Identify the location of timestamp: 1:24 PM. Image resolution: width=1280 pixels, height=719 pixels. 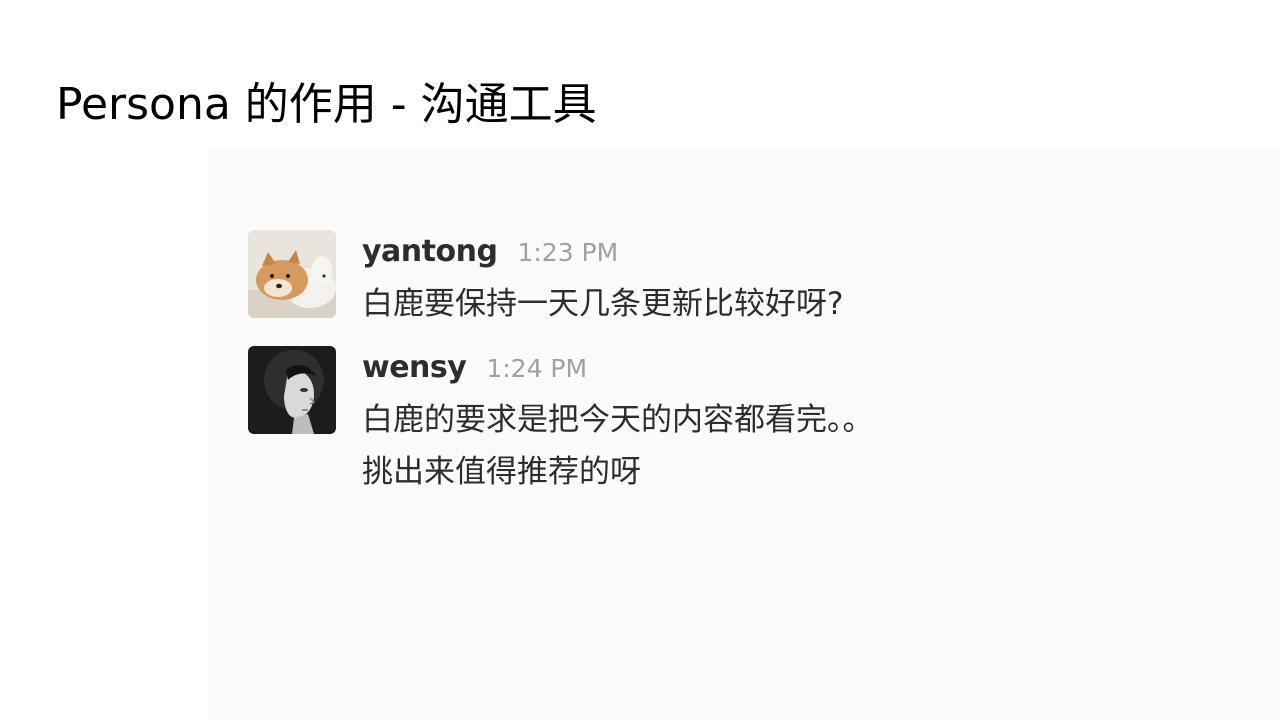
(536, 368).